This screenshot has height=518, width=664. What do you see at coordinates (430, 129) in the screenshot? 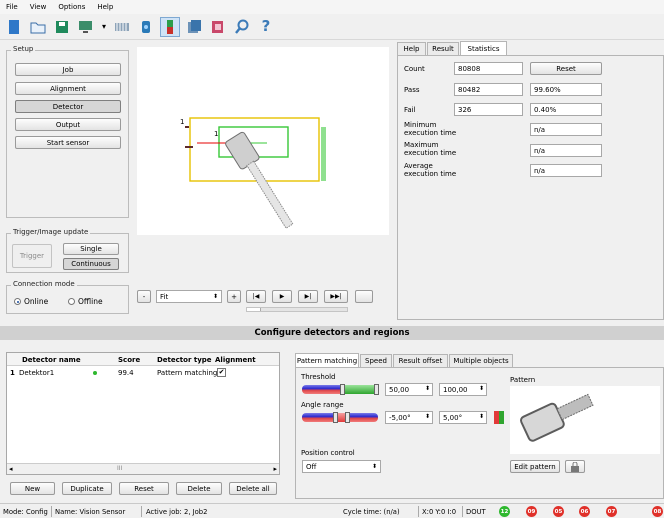
I see `min-time-label: Minimum execution time` at bounding box center [430, 129].